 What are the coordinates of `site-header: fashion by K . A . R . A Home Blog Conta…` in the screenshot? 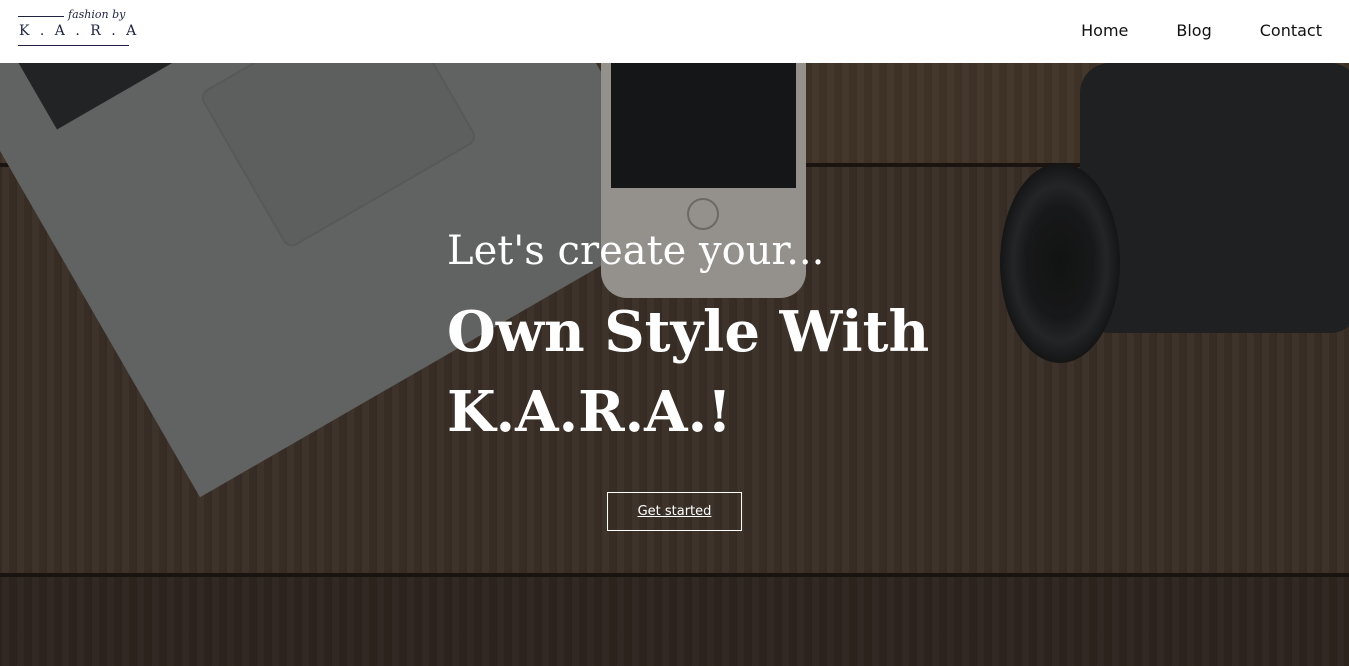 It's located at (674, 31).